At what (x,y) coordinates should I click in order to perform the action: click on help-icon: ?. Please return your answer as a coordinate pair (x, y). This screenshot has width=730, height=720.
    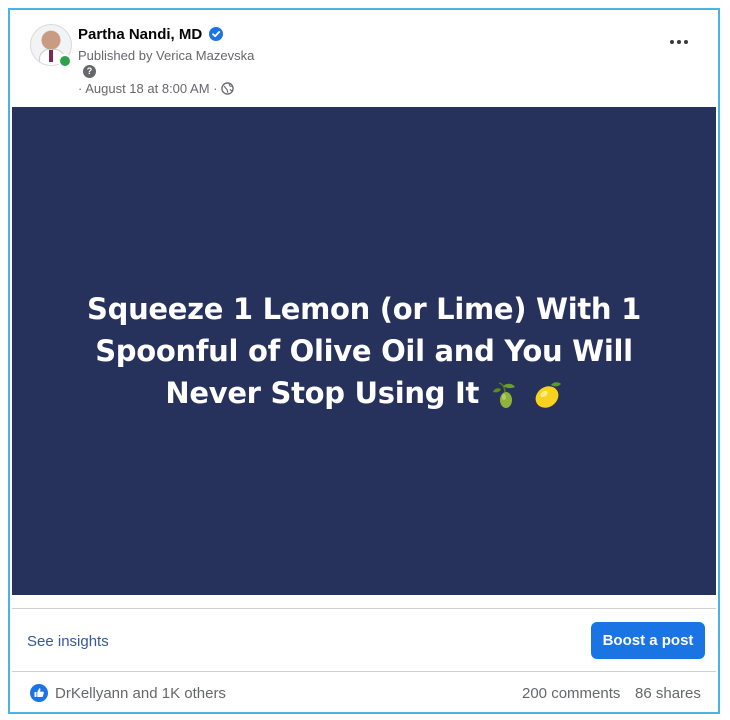
    Looking at the image, I should click on (89, 71).